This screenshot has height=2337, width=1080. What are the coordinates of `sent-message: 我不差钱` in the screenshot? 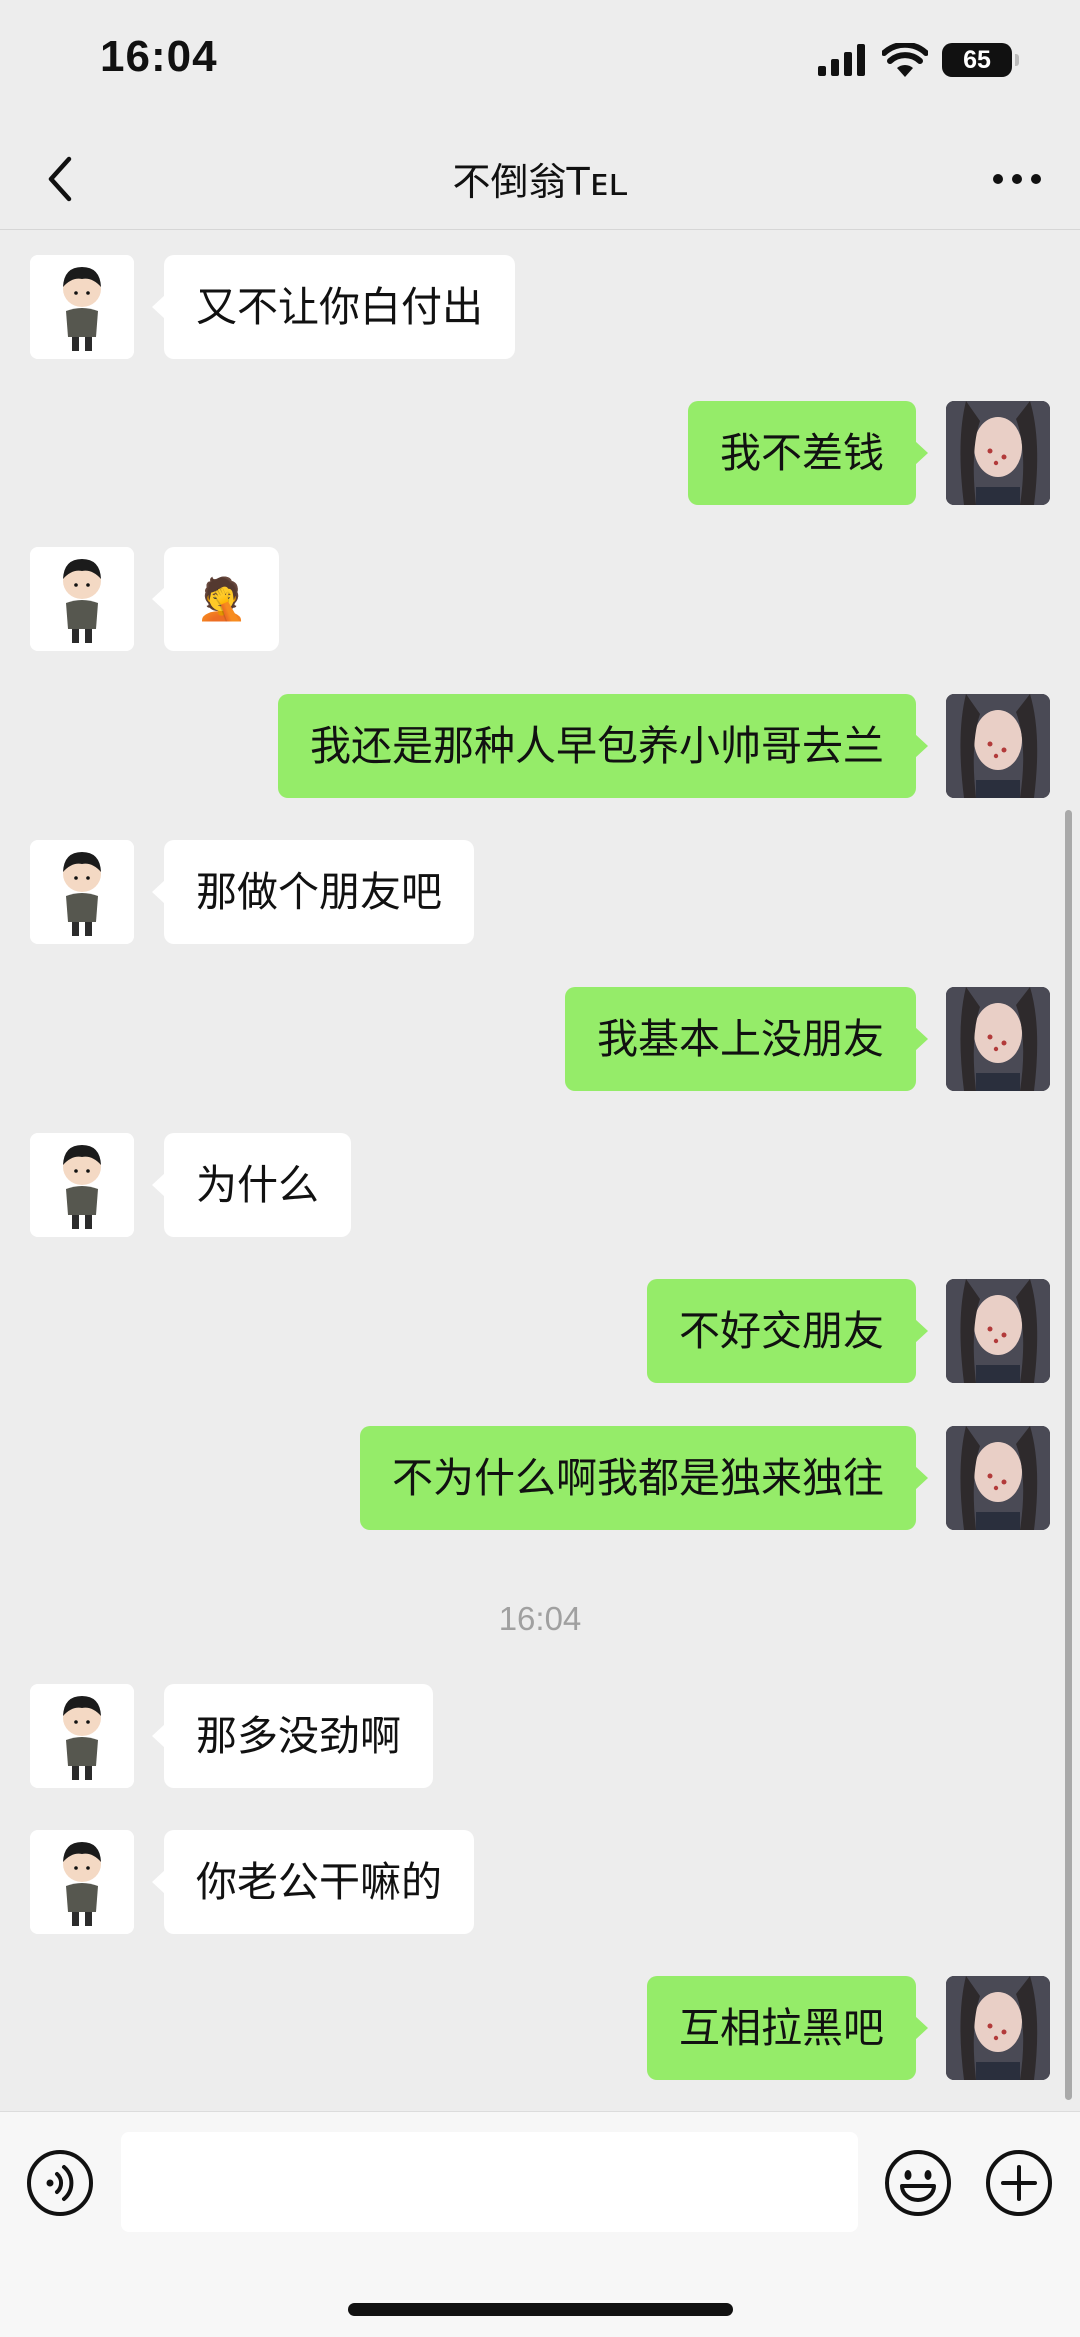 It's located at (540, 453).